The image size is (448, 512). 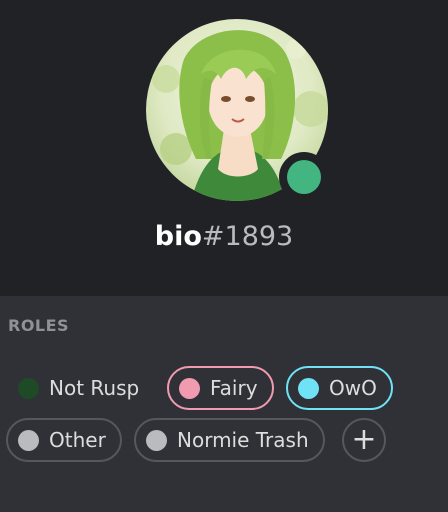 I want to click on role-pill: Other, so click(x=64, y=440).